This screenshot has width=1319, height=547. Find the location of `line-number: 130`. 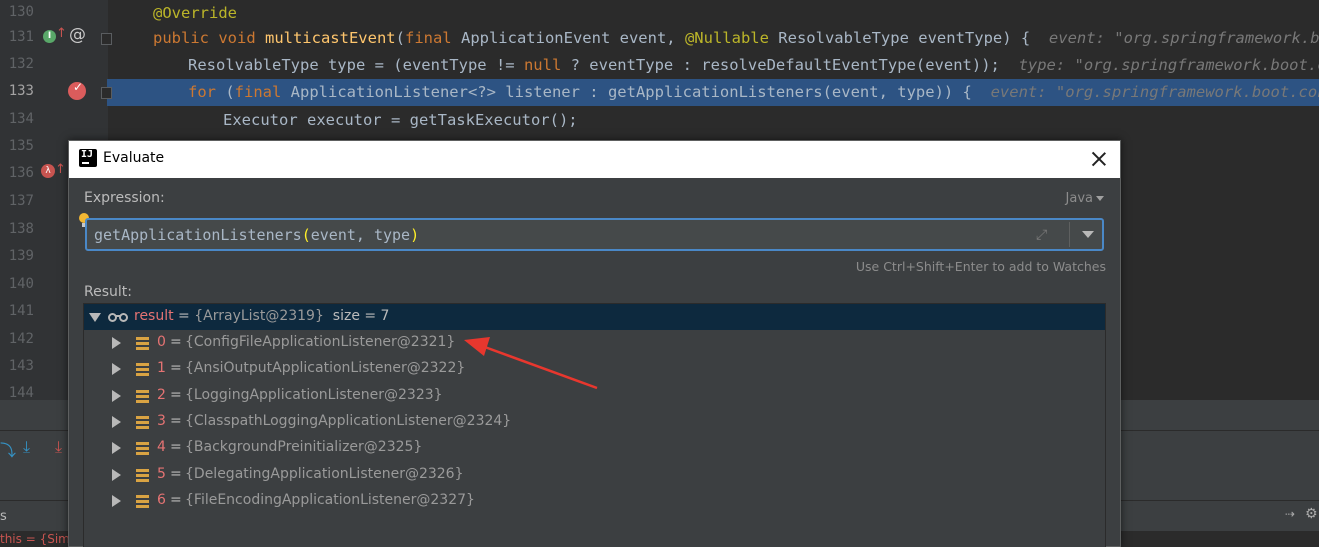

line-number: 130 is located at coordinates (21, 12).